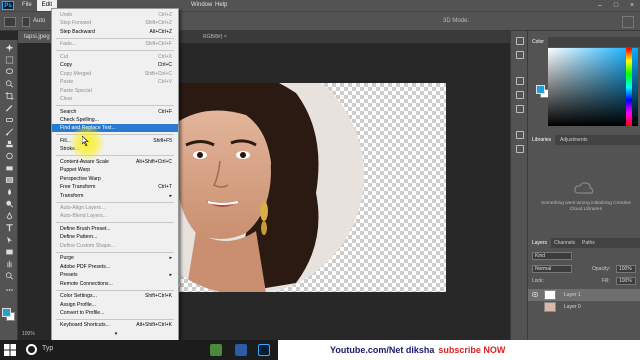 This screenshot has width=640, height=360. Describe the element at coordinates (540, 89) in the screenshot. I see `color-panel-foreground-swatch` at that location.